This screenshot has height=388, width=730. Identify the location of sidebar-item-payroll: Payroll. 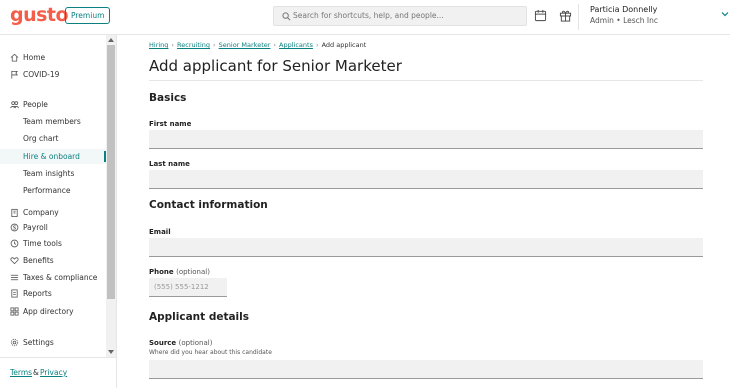
(53, 227).